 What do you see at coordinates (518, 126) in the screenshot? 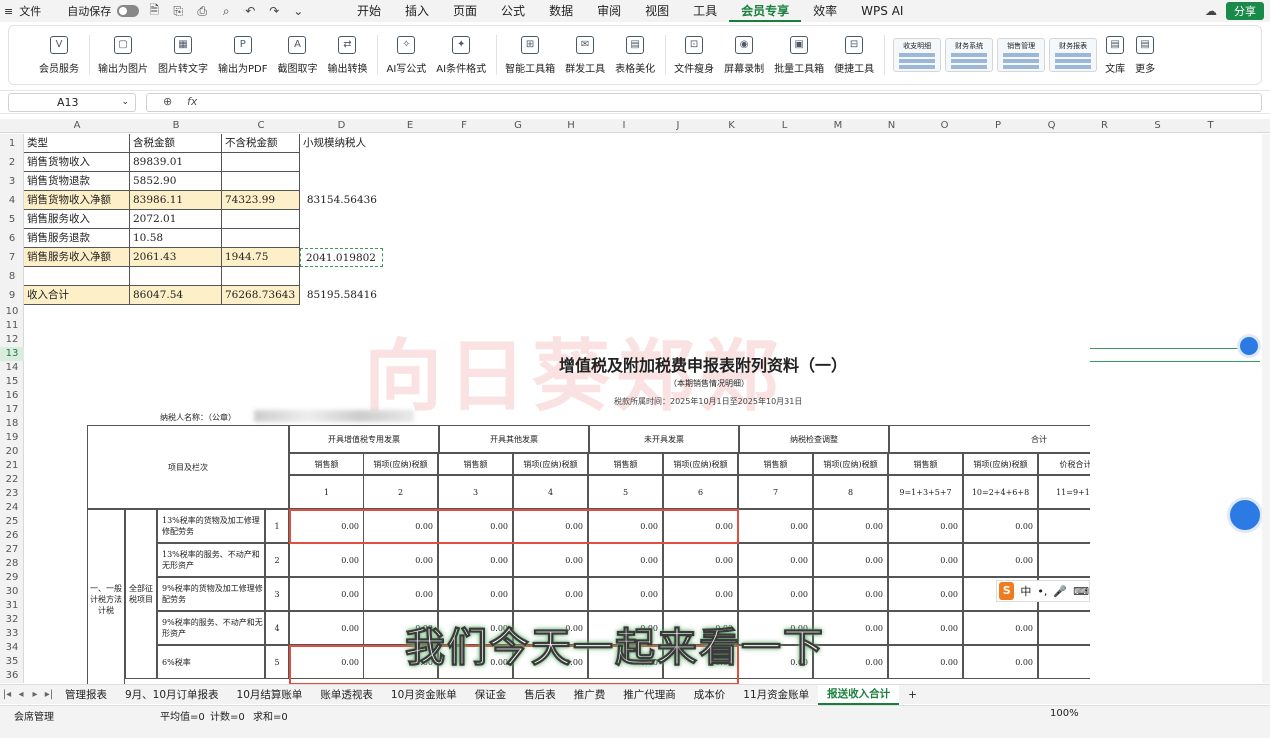
I see `column-header: G` at bounding box center [518, 126].